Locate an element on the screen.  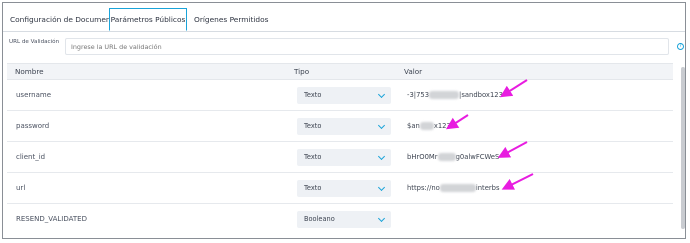
arrow-client-id is located at coordinates (512, 149).